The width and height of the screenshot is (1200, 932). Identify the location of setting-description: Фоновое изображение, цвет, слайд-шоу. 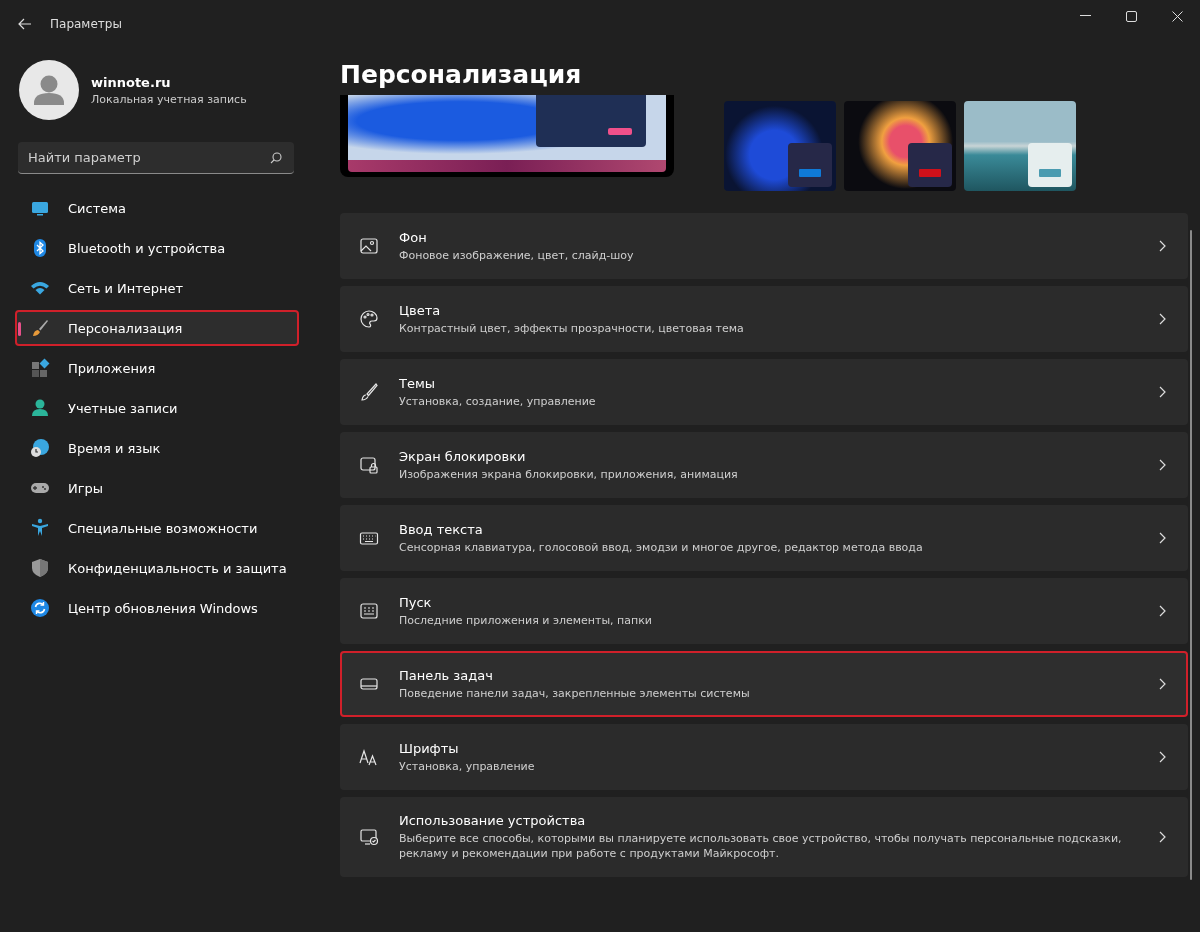
(517, 255).